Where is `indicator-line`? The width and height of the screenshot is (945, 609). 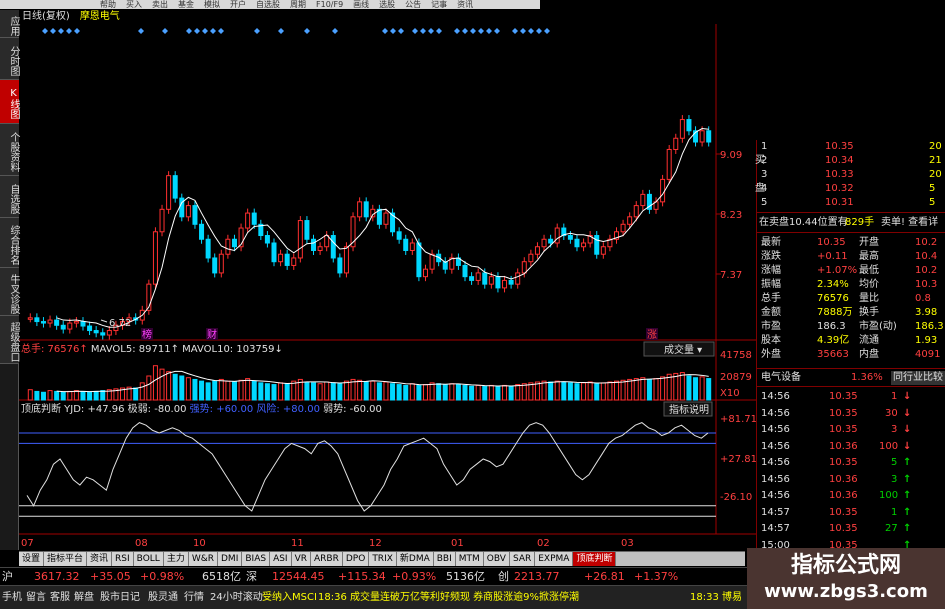
indicator-line is located at coordinates (367, 467).